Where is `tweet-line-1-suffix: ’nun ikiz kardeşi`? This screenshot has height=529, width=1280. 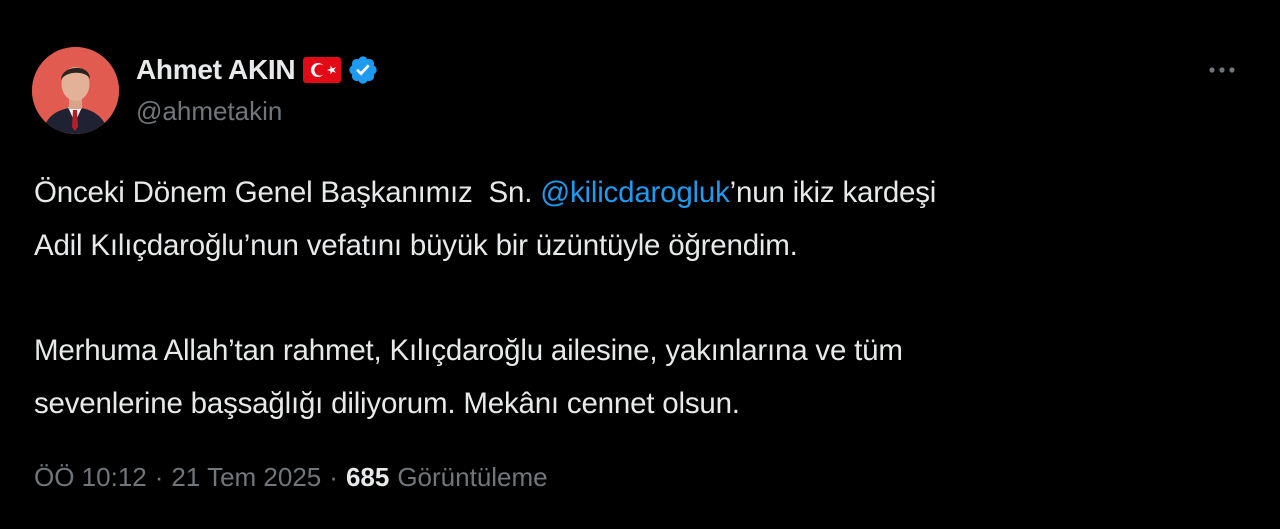
tweet-line-1-suffix: ’nun ikiz kardeşi is located at coordinates (833, 192).